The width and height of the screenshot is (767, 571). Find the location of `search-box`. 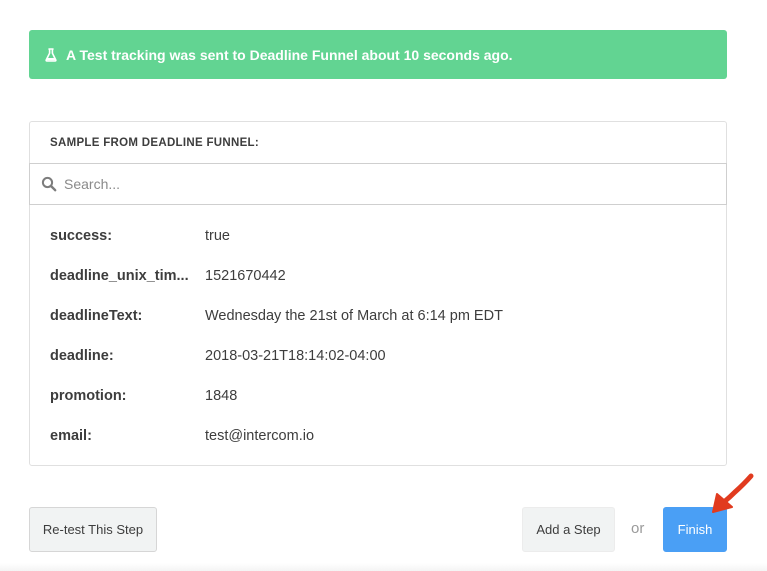

search-box is located at coordinates (378, 184).